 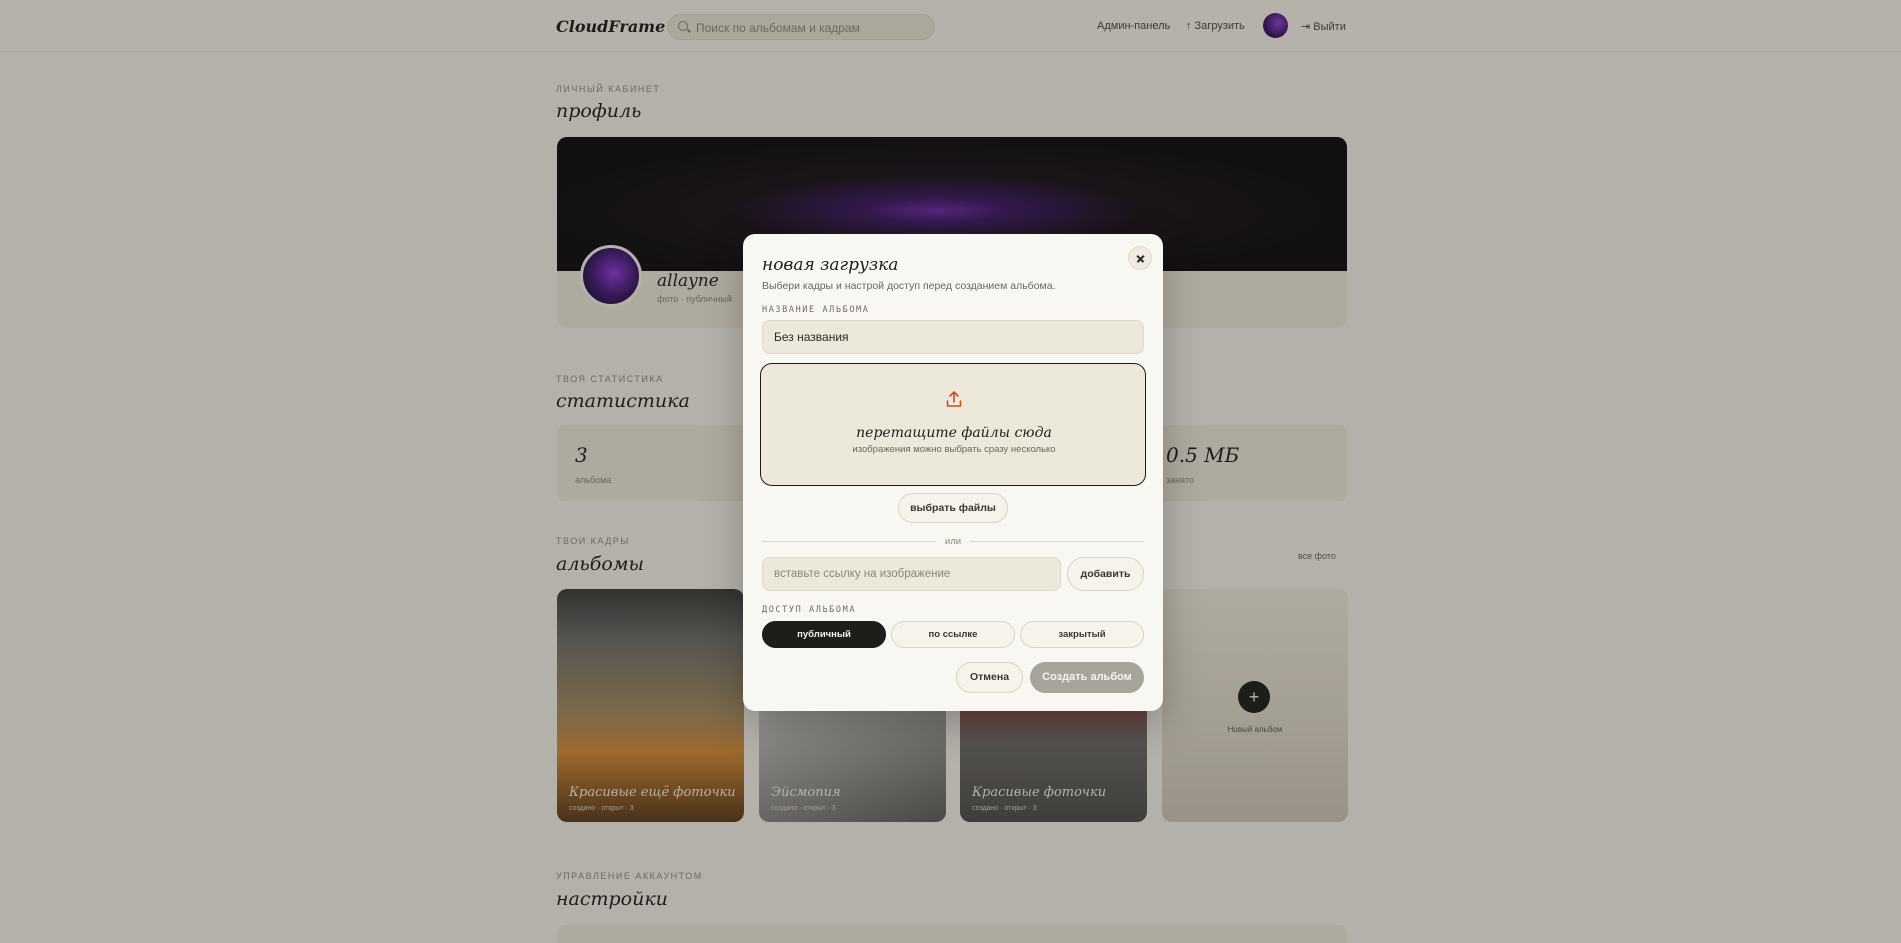 I want to click on access-link-option: по ссылке, so click(x=953, y=634).